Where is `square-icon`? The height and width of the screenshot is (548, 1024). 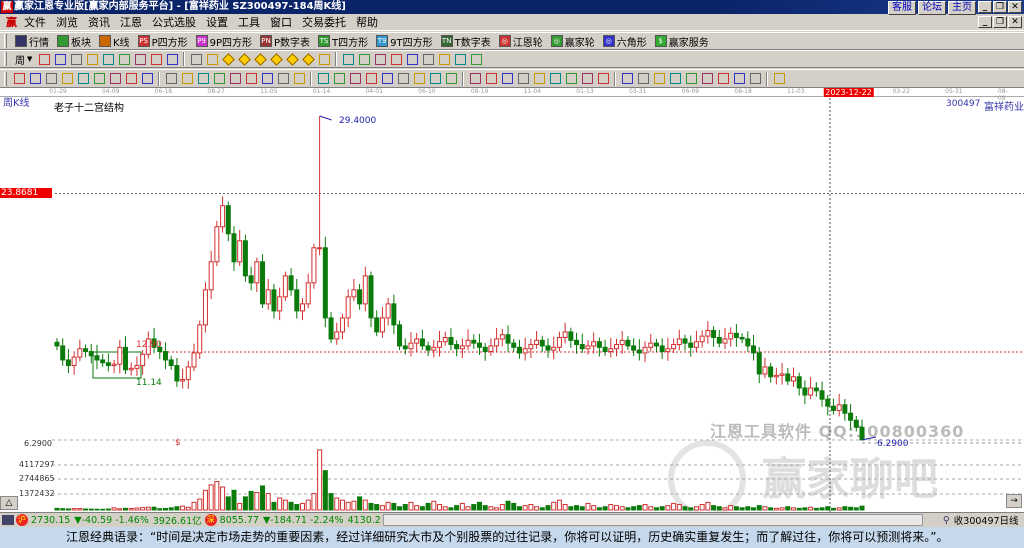 square-icon is located at coordinates (339, 79).